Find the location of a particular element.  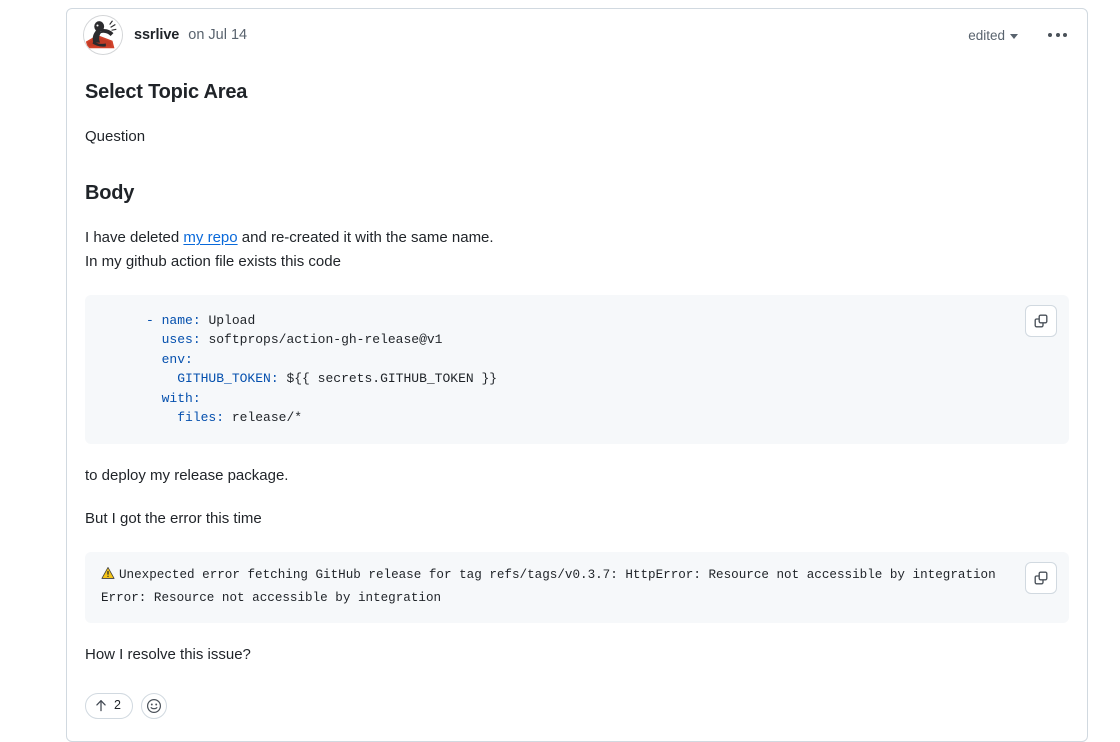

more-options-button is located at coordinates (1057, 35).